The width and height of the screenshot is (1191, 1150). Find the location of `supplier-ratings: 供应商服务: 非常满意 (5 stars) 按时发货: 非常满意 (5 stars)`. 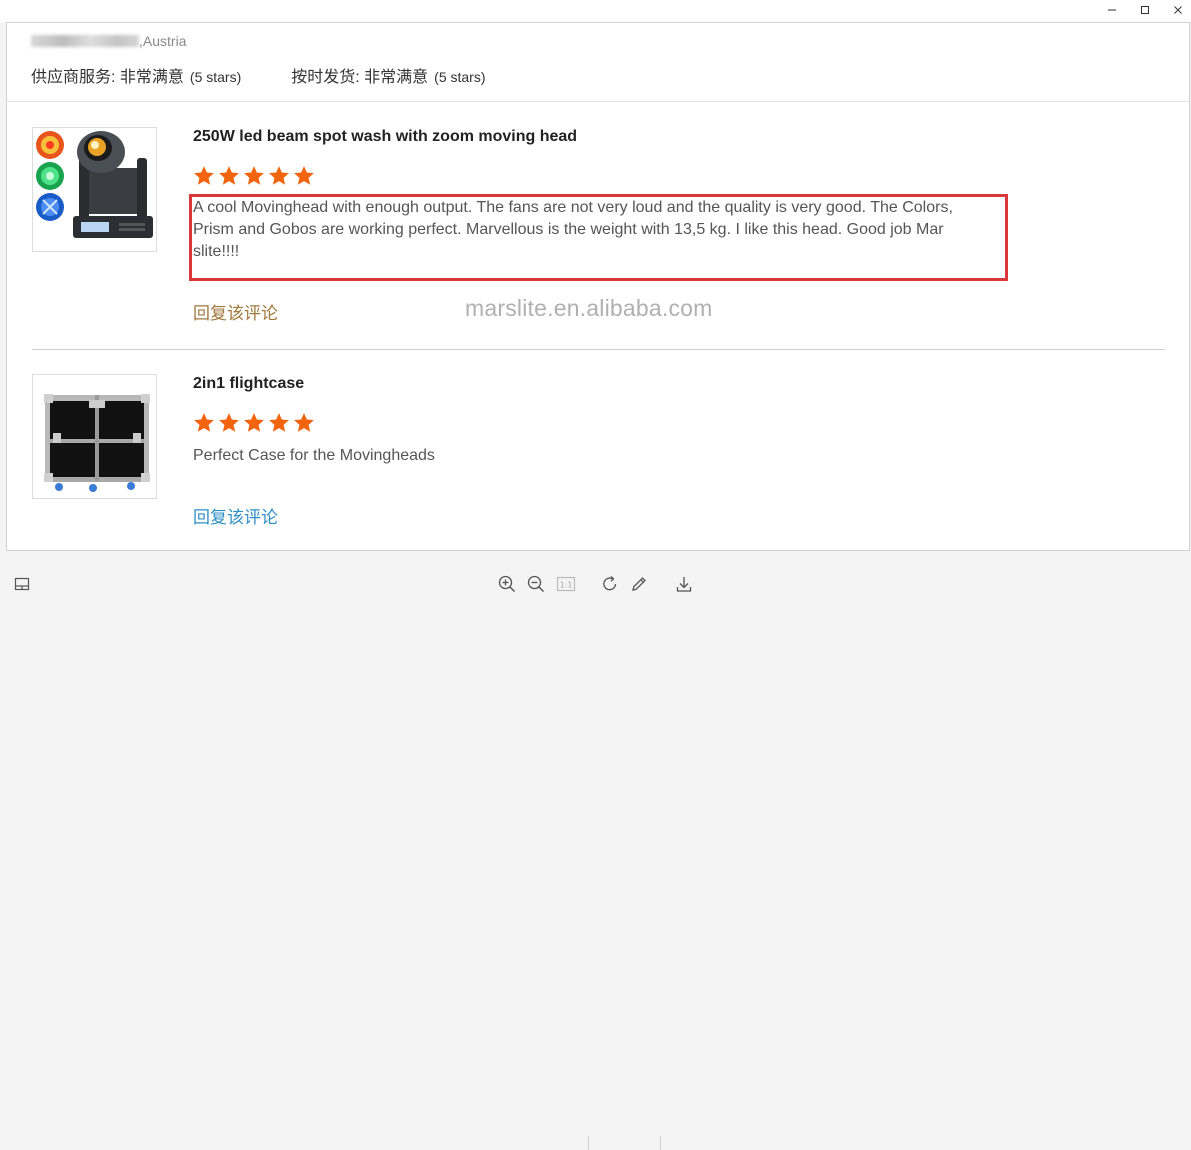

supplier-ratings: 供应商服务: 非常满意 (5 stars) 按时发货: 非常满意 (5 stars) is located at coordinates (258, 75).